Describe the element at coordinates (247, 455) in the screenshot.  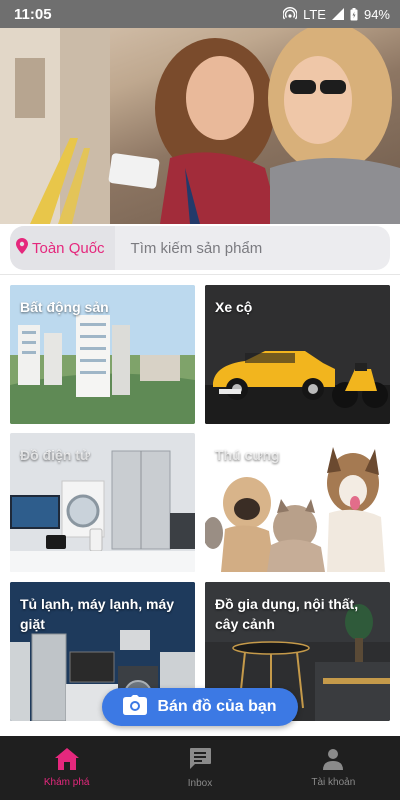
I see `category-label: Thú cưng` at that location.